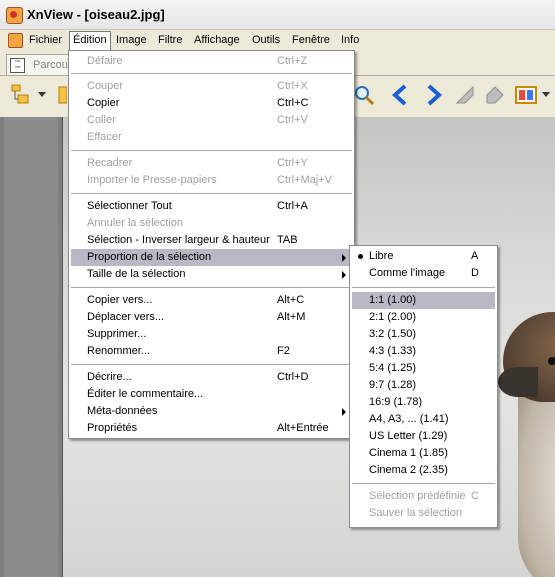 This screenshot has width=555, height=577. I want to click on ratio-item-9-7: 9:7 (1.28), so click(423, 385).